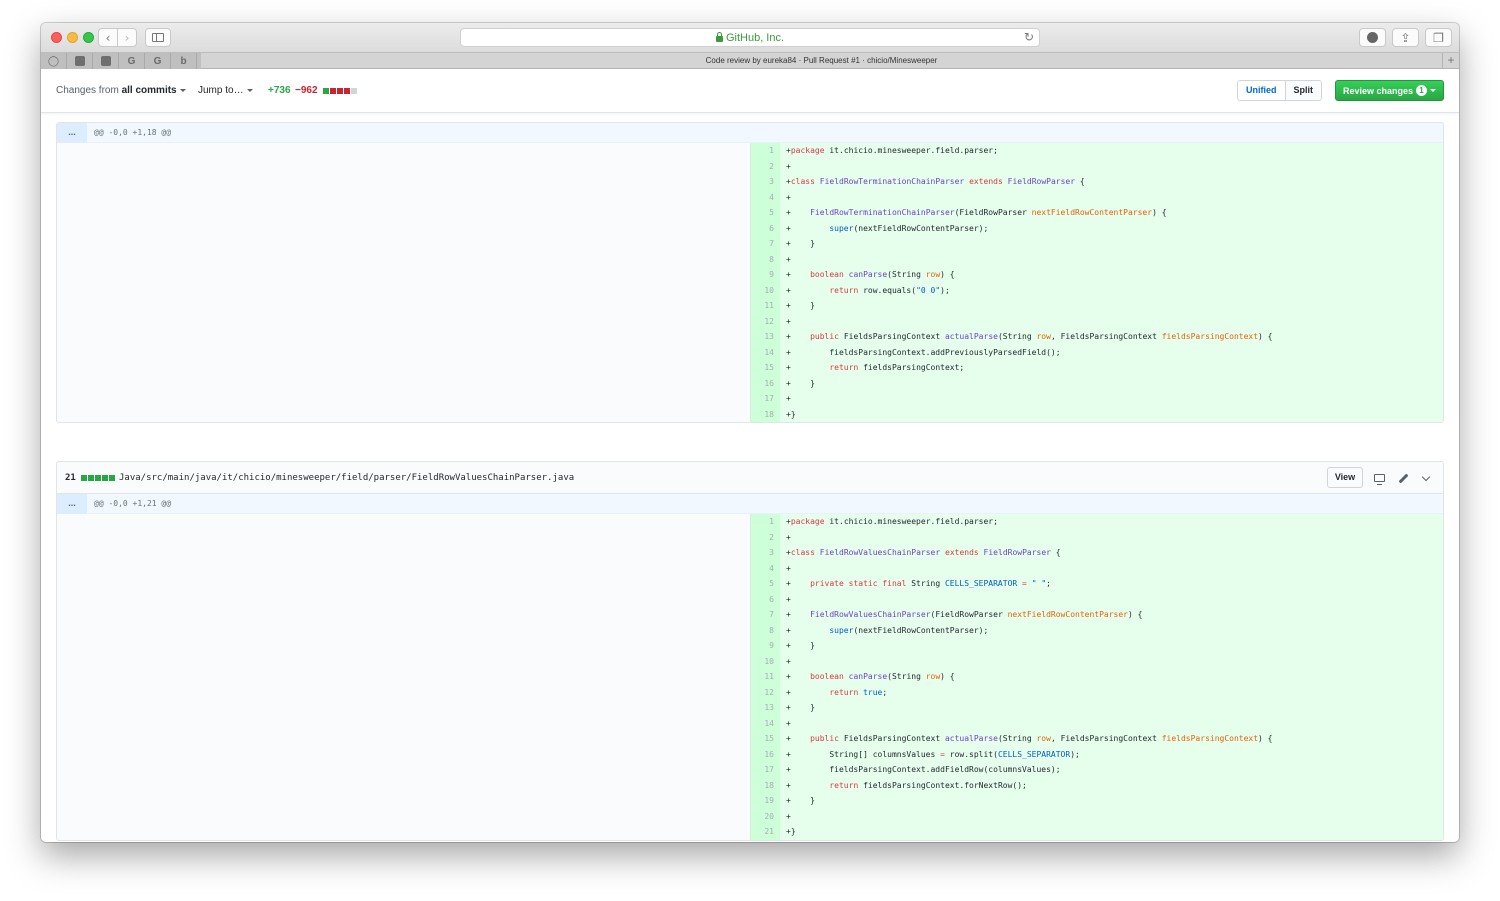 The image size is (1500, 901). I want to click on line-number: 19, so click(765, 801).